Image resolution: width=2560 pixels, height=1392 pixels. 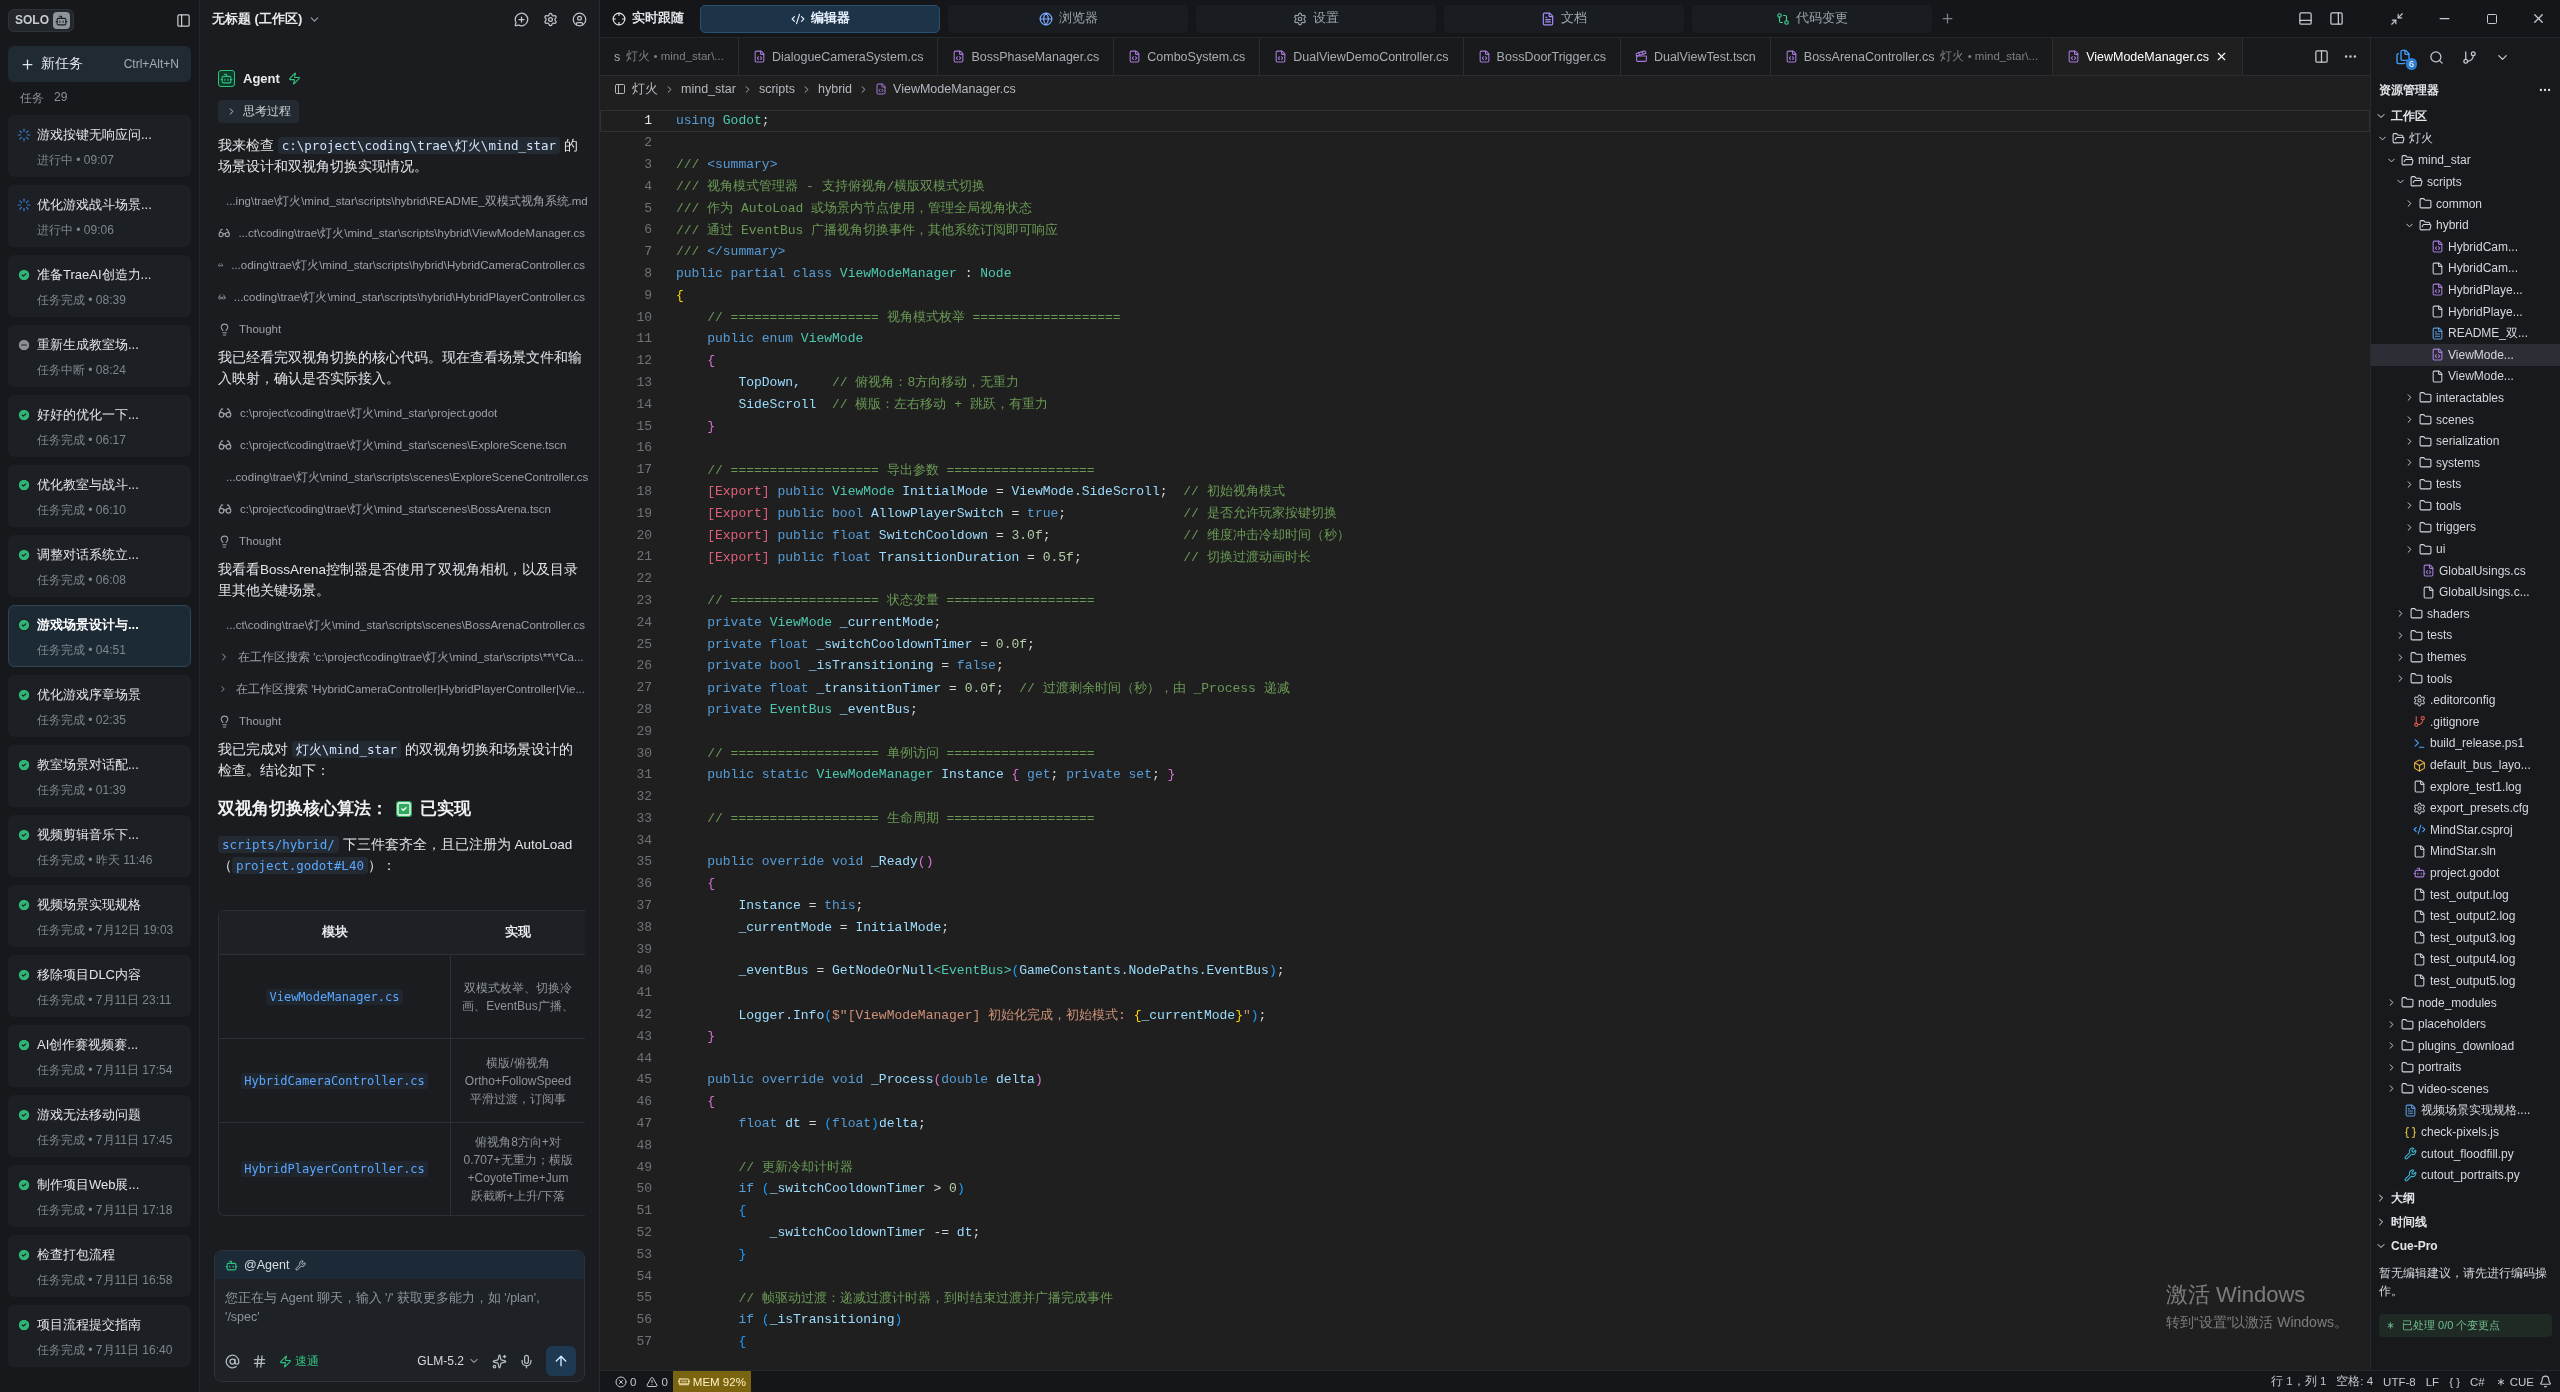 I want to click on file-item: test_output.log, so click(x=2465, y=894).